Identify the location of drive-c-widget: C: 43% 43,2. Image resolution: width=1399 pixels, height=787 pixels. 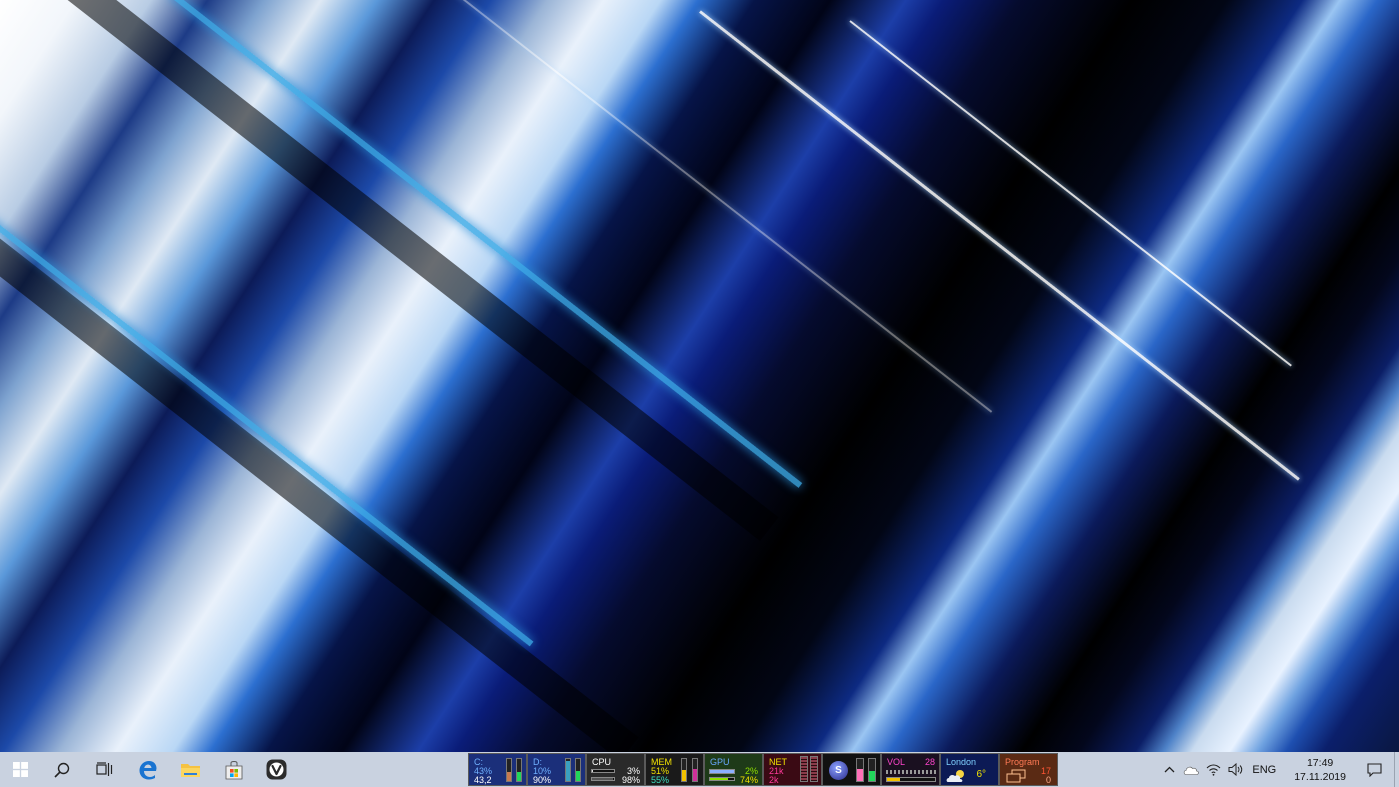
(497, 769).